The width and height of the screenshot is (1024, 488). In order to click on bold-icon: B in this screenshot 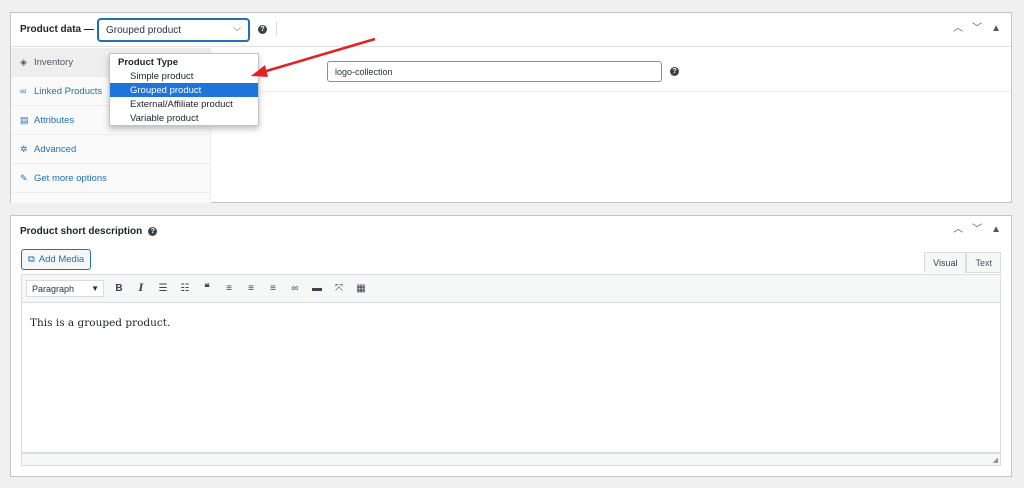, I will do `click(119, 288)`.